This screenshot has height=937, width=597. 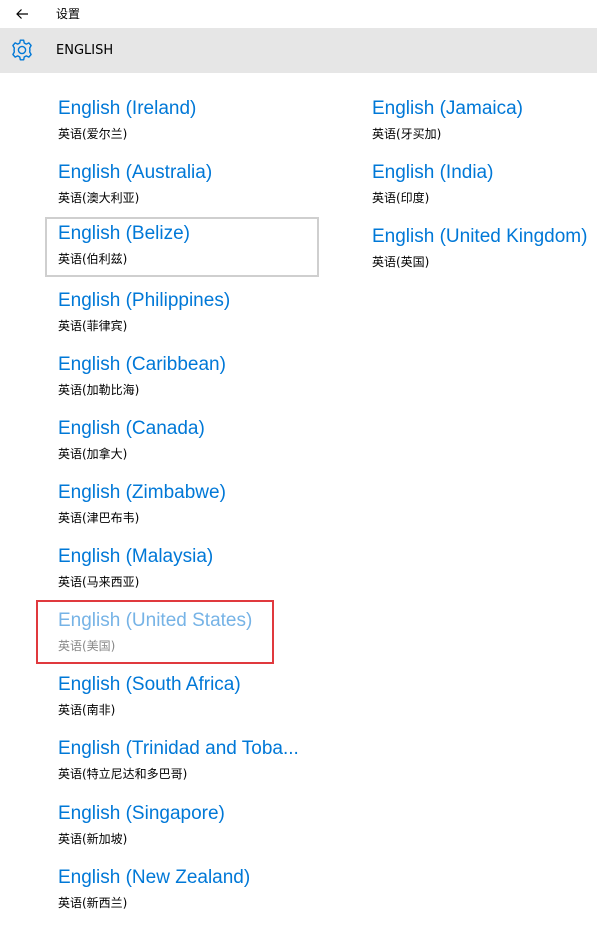 I want to click on language-name: English (Ireland), so click(x=127, y=108).